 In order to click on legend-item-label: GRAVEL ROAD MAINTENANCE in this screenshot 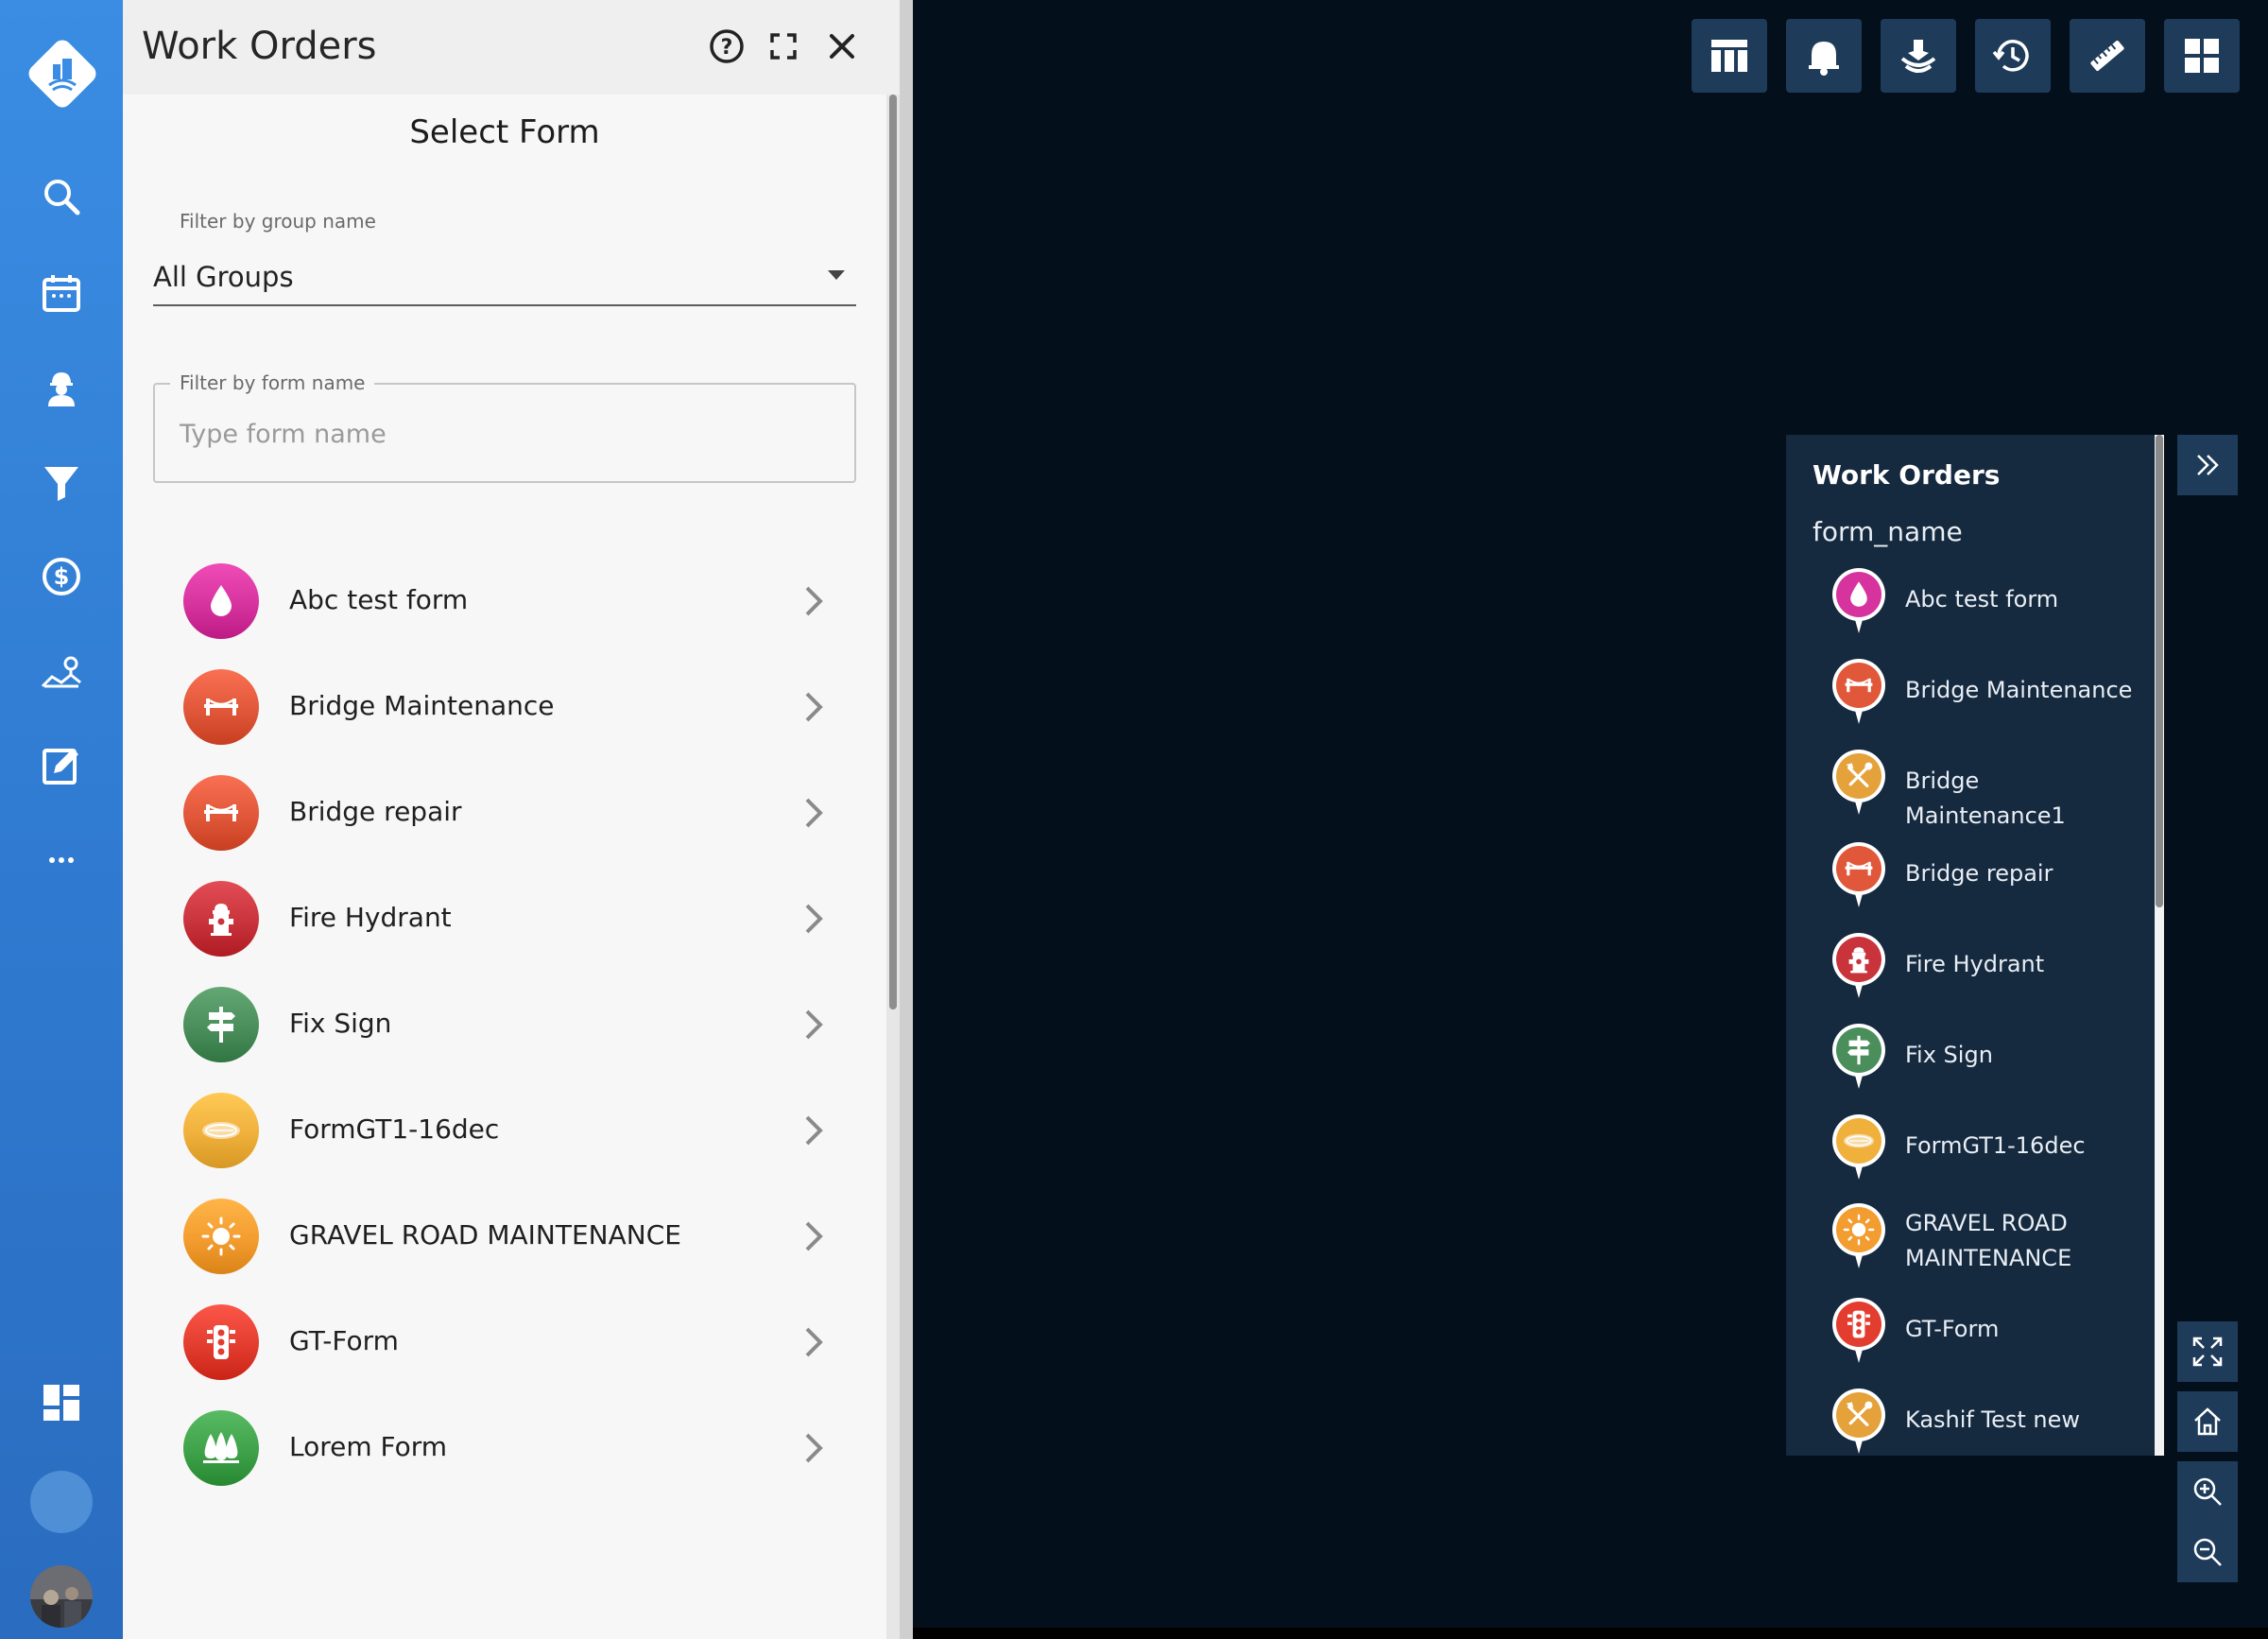, I will do `click(1988, 1241)`.